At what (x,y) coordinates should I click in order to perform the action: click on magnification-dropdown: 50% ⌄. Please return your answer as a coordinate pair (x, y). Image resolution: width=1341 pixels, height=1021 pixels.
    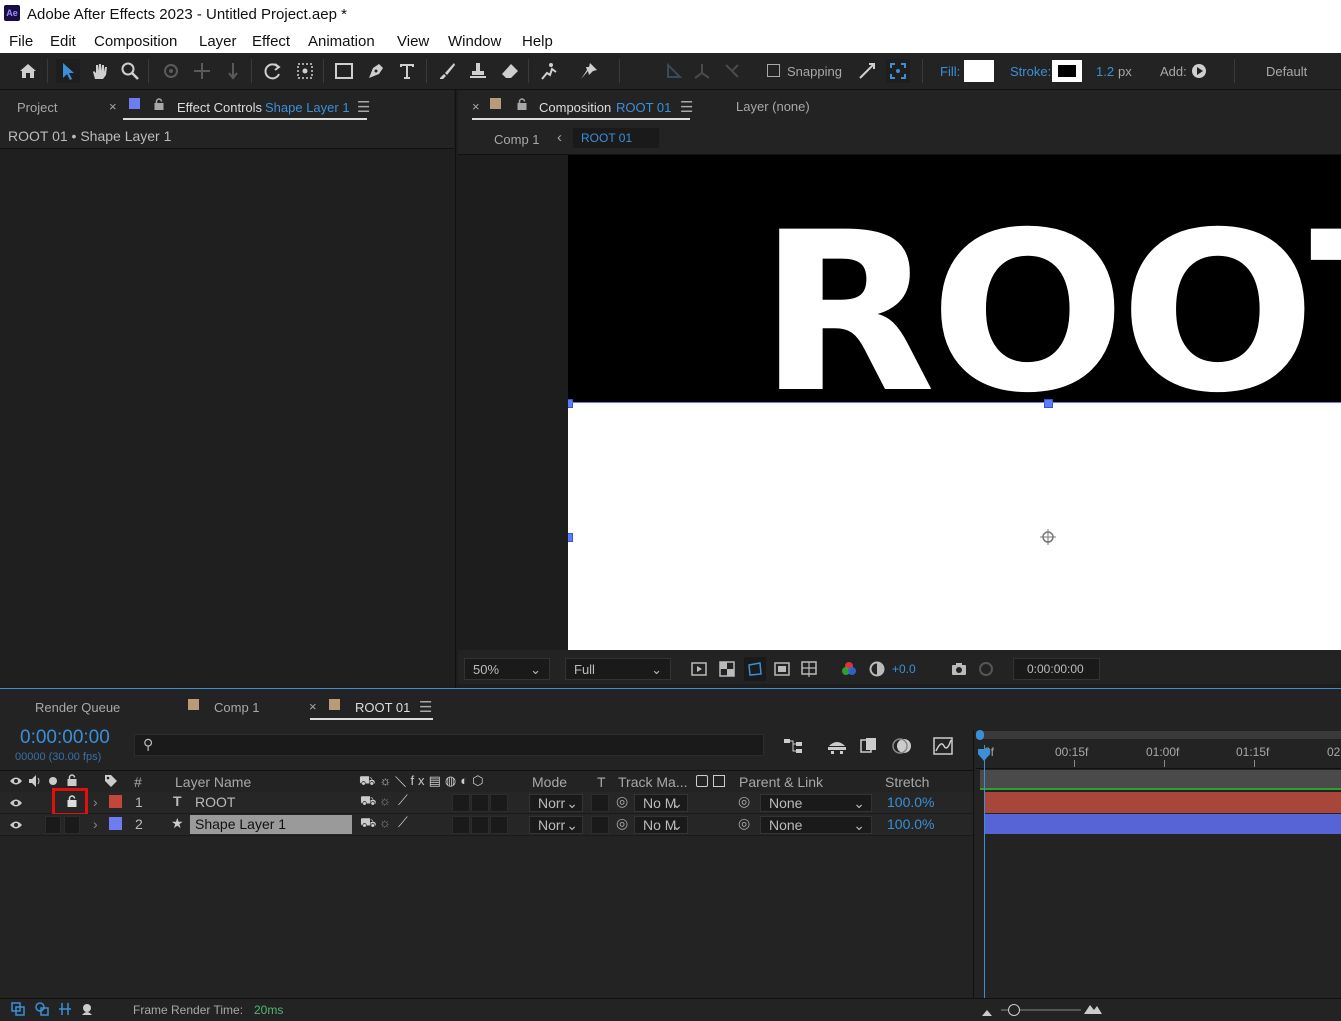
    Looking at the image, I should click on (507, 669).